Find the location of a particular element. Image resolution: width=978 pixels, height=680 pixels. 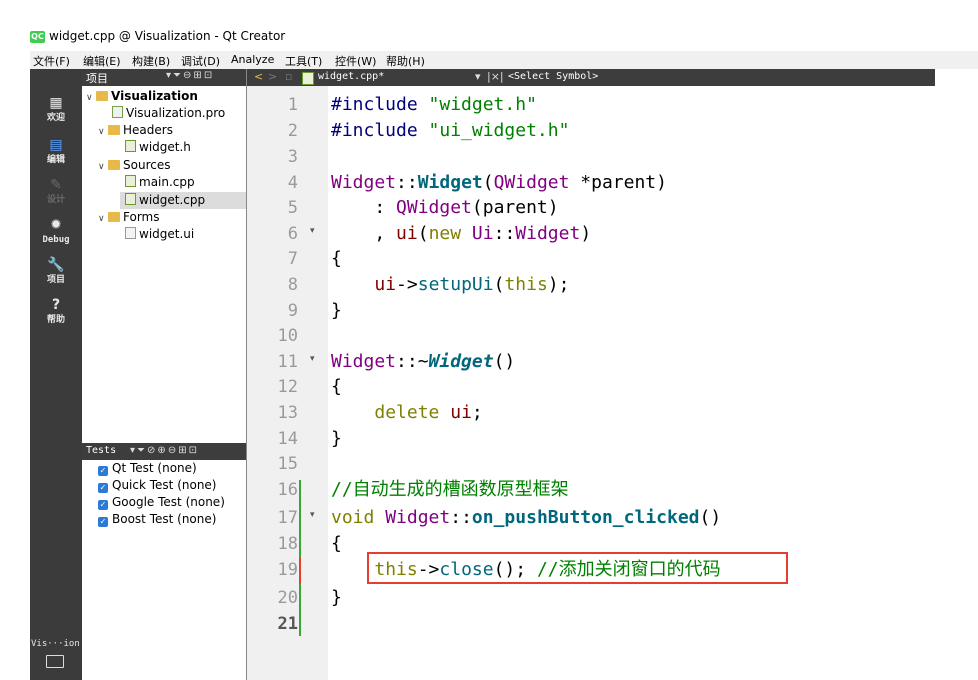

test-item-boost: ✓ Boost Test (none) is located at coordinates (157, 519).